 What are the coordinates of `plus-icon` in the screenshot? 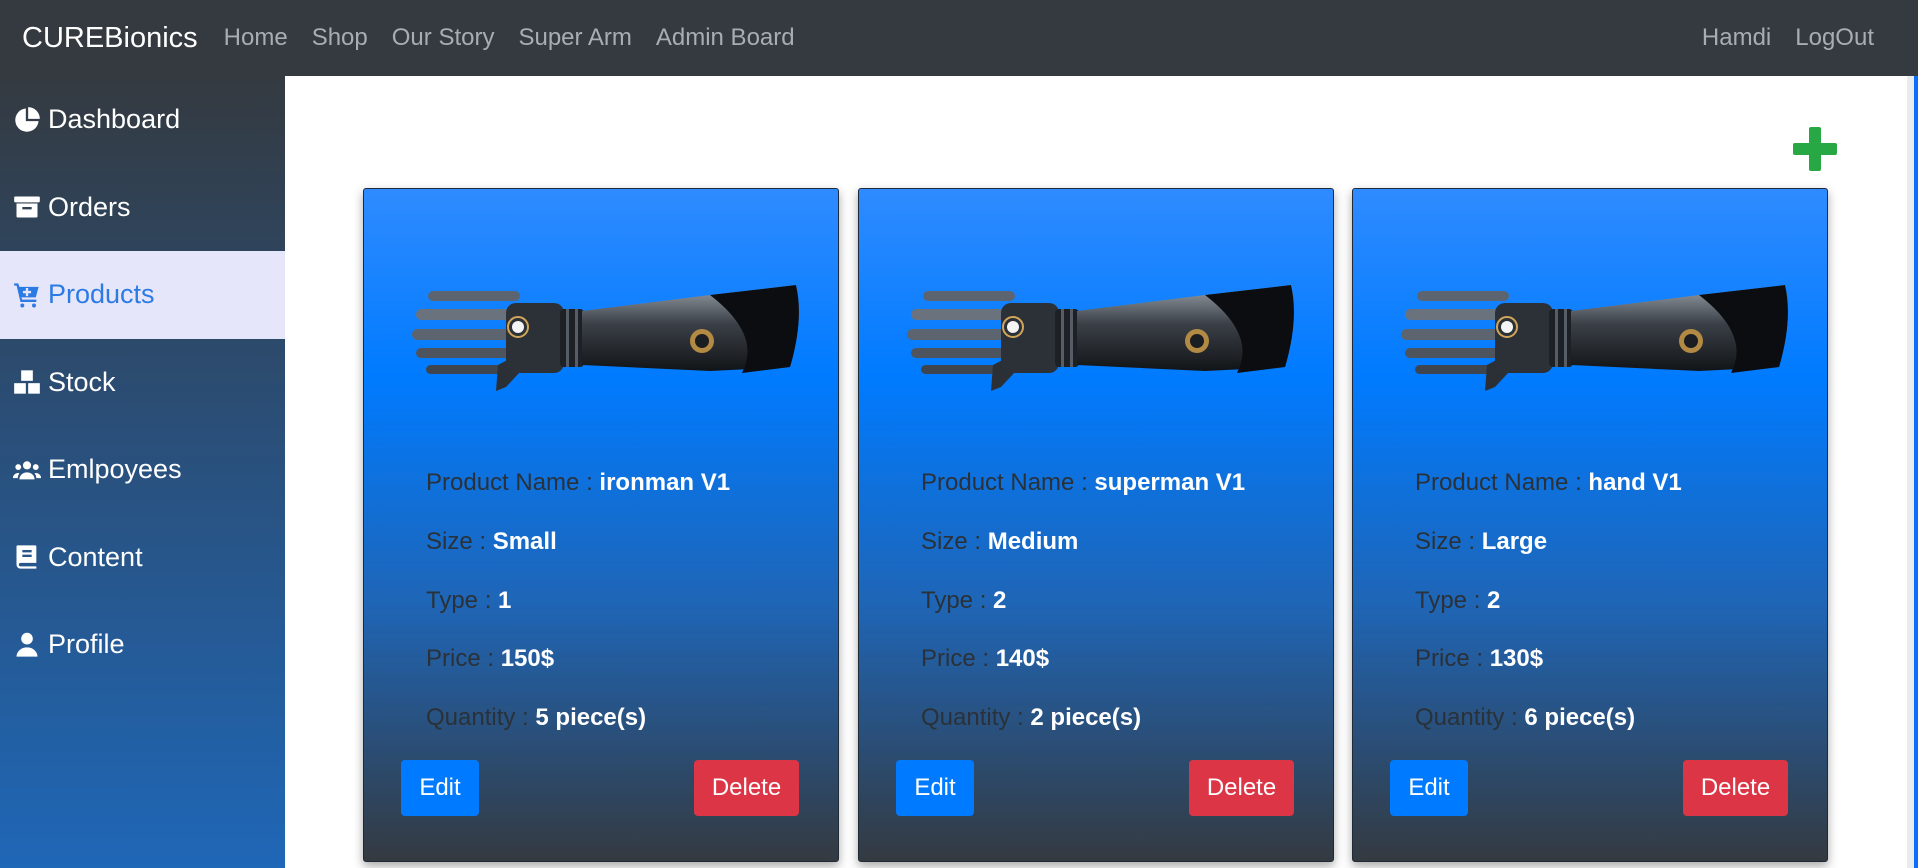 It's located at (1815, 149).